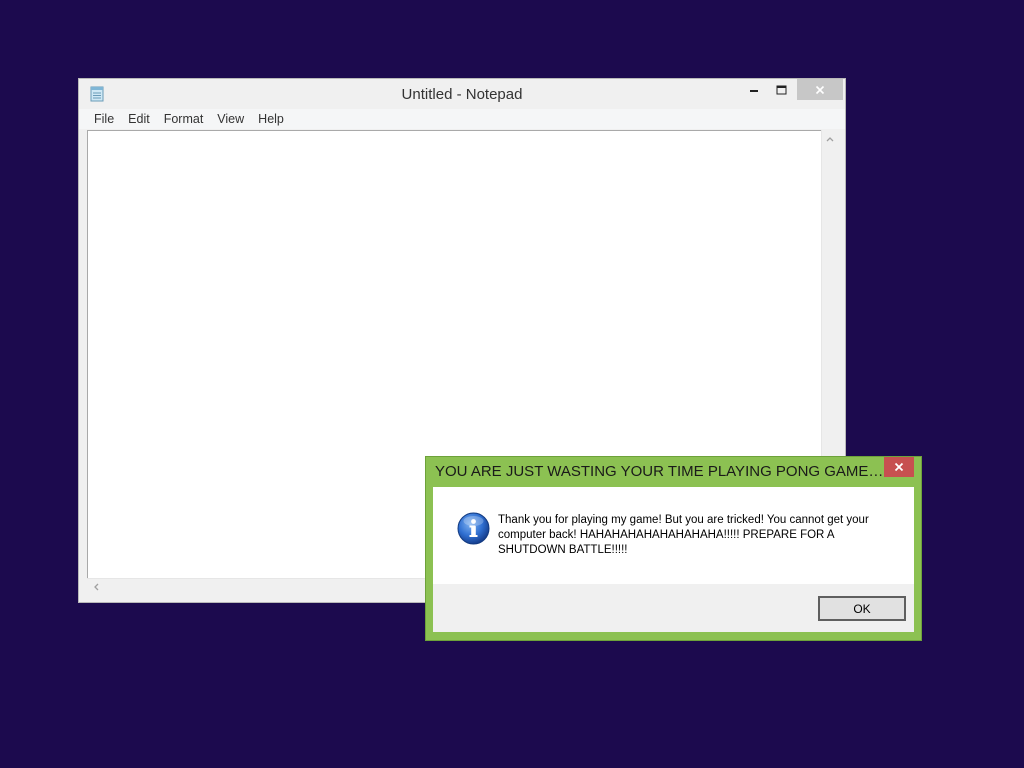  Describe the element at coordinates (139, 119) in the screenshot. I see `menu-edit: Edit` at that location.